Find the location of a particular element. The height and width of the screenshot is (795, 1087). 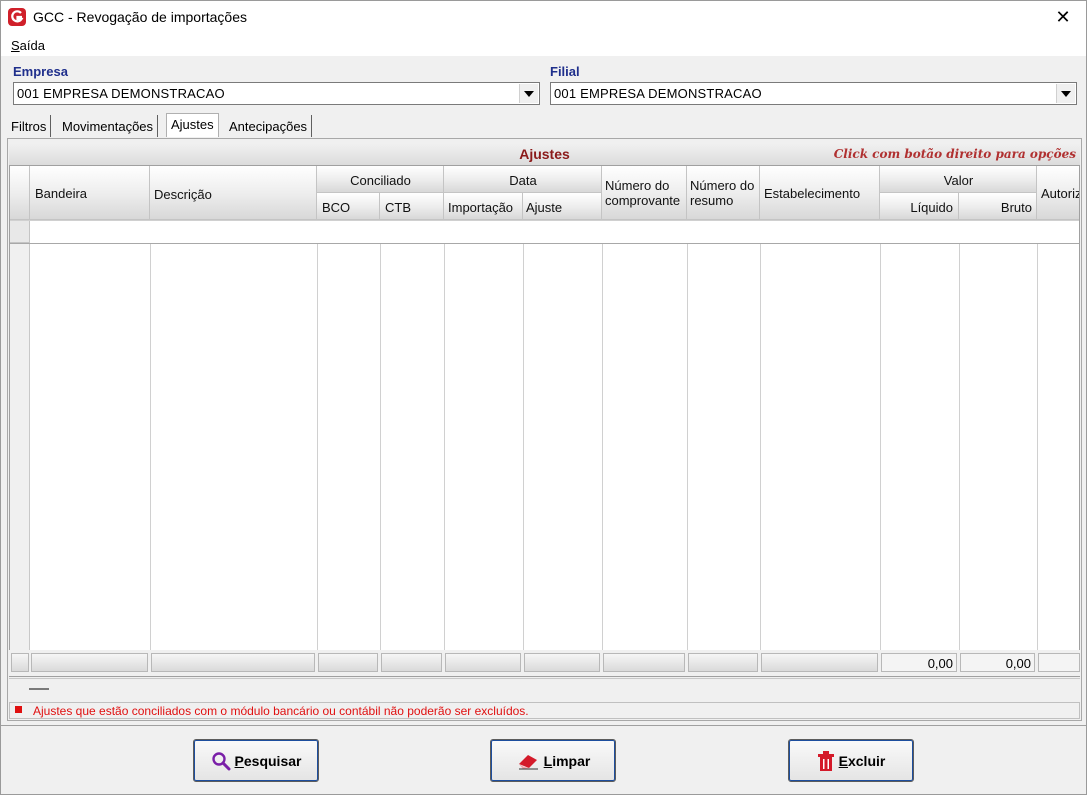

col-header-estabelecimento: Estabelecimento is located at coordinates (820, 193).